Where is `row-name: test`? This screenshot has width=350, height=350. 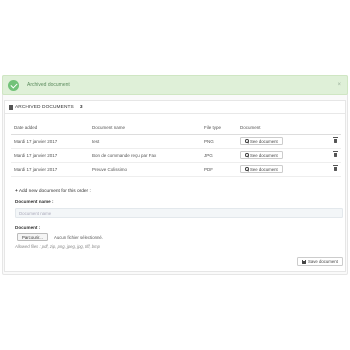 row-name: test is located at coordinates (145, 141).